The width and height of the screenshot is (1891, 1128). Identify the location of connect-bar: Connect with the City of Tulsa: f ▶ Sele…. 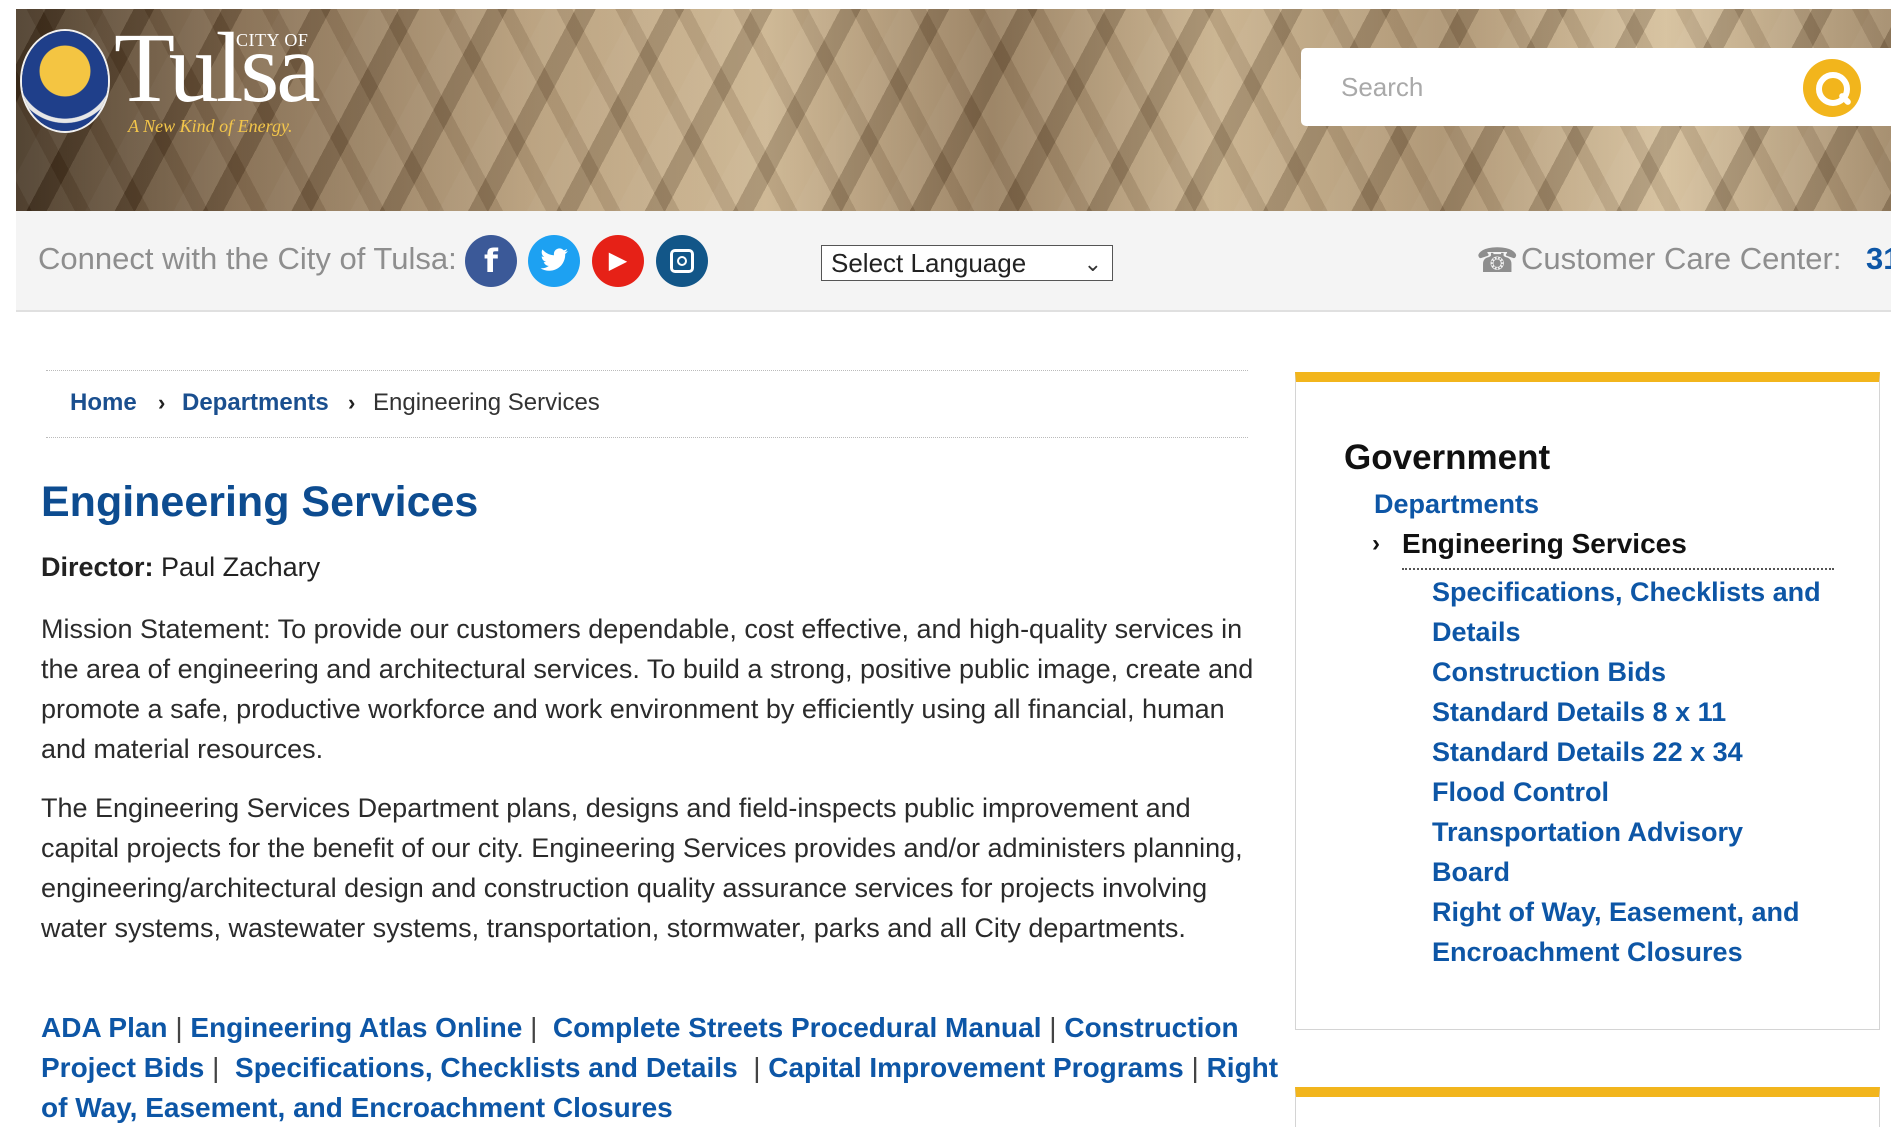
(953, 261).